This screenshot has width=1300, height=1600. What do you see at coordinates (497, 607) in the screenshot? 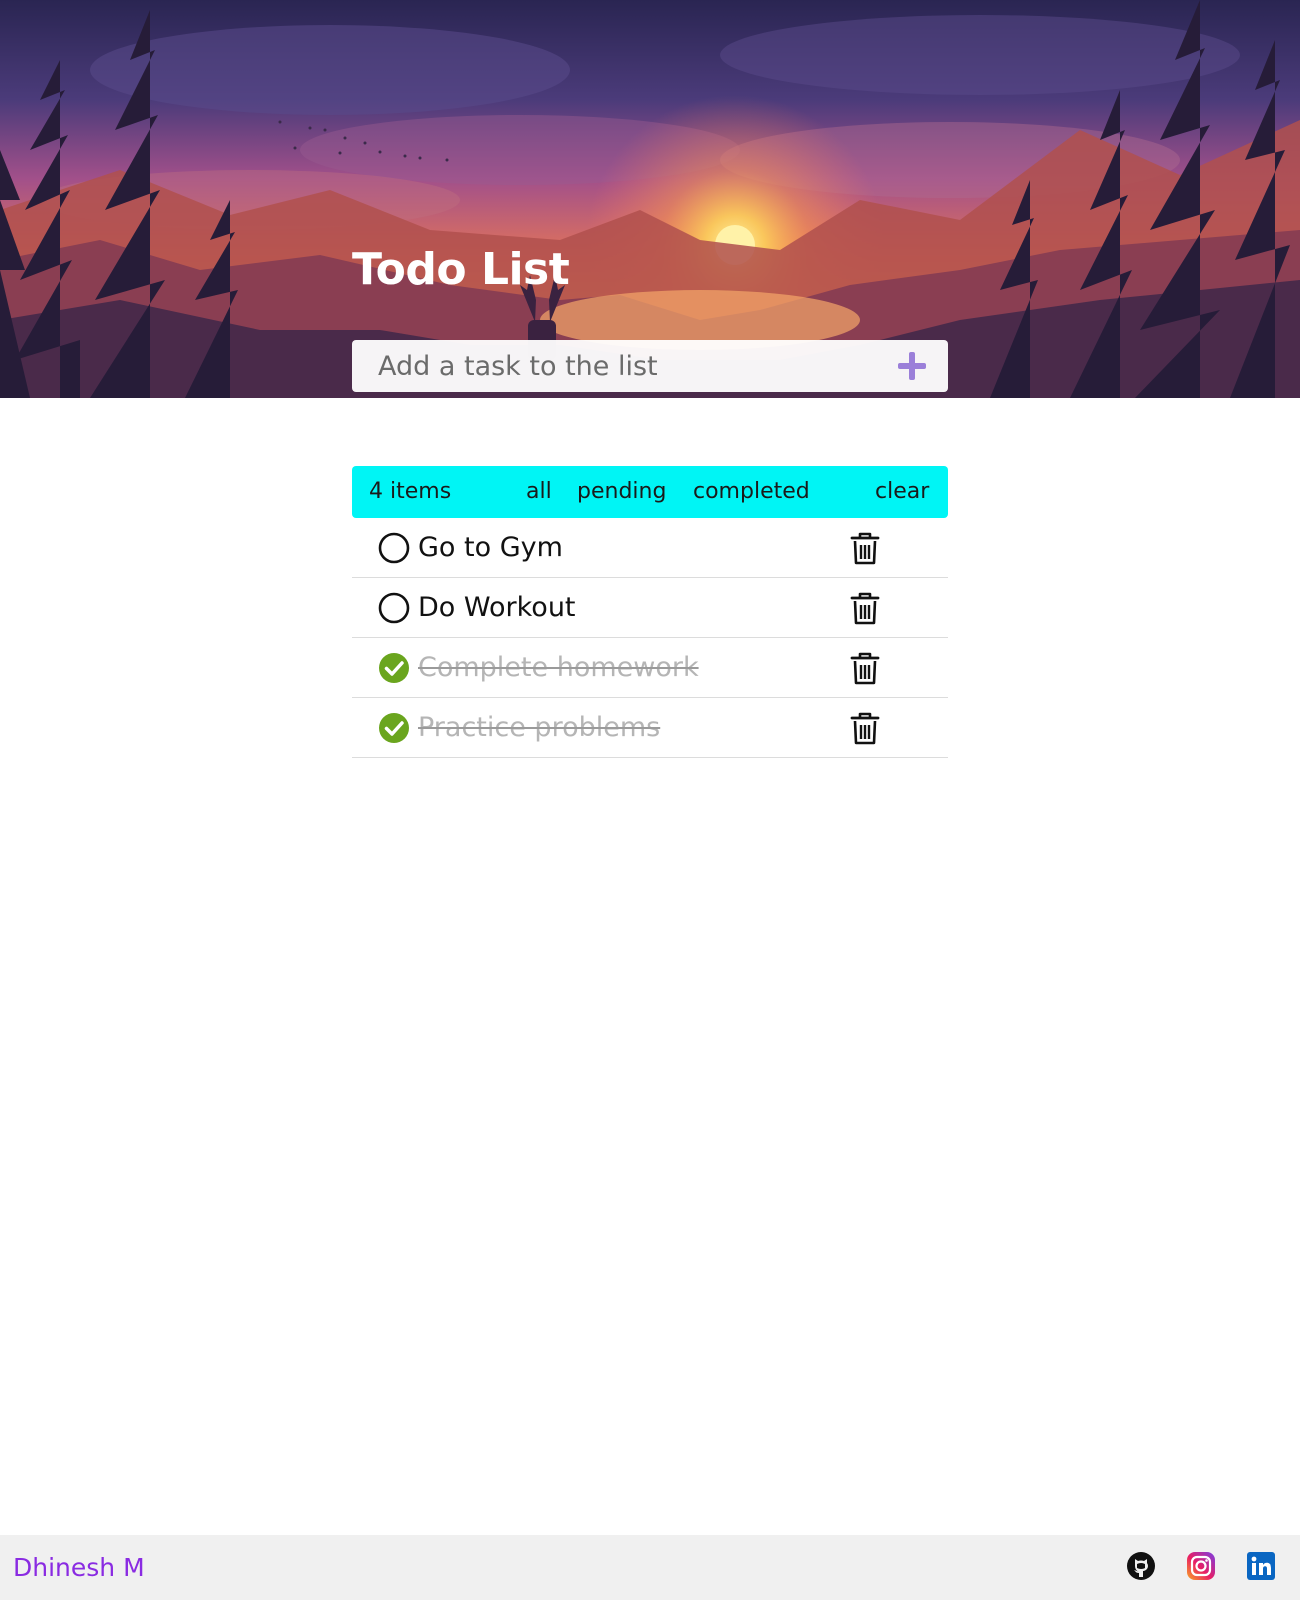
I see `task-text: Do Workout` at bounding box center [497, 607].